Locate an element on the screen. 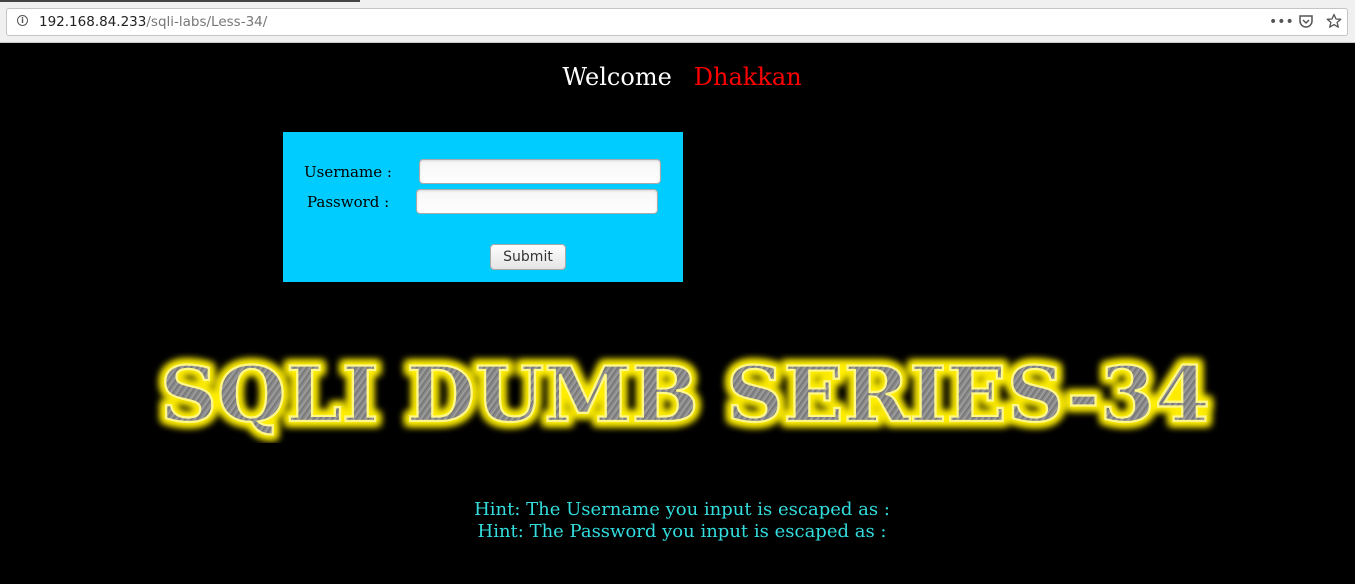 This screenshot has height=584, width=1355. welcome-label: Welcome is located at coordinates (617, 77).